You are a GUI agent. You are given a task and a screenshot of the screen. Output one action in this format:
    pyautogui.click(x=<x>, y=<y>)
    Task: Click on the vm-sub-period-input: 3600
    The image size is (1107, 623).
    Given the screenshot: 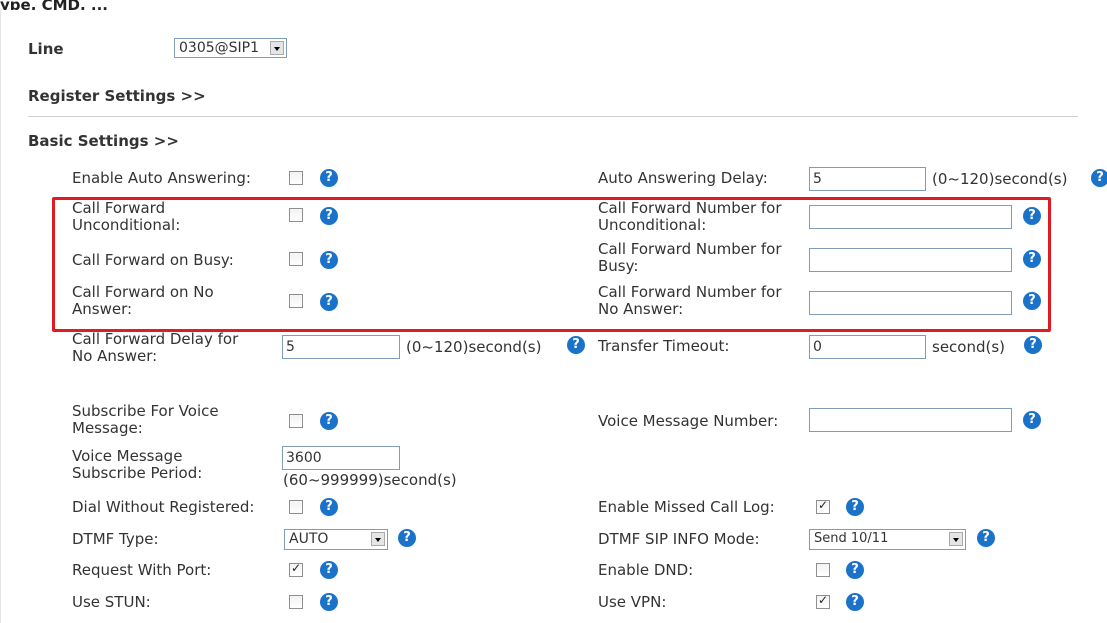 What is the action you would take?
    pyautogui.click(x=341, y=458)
    